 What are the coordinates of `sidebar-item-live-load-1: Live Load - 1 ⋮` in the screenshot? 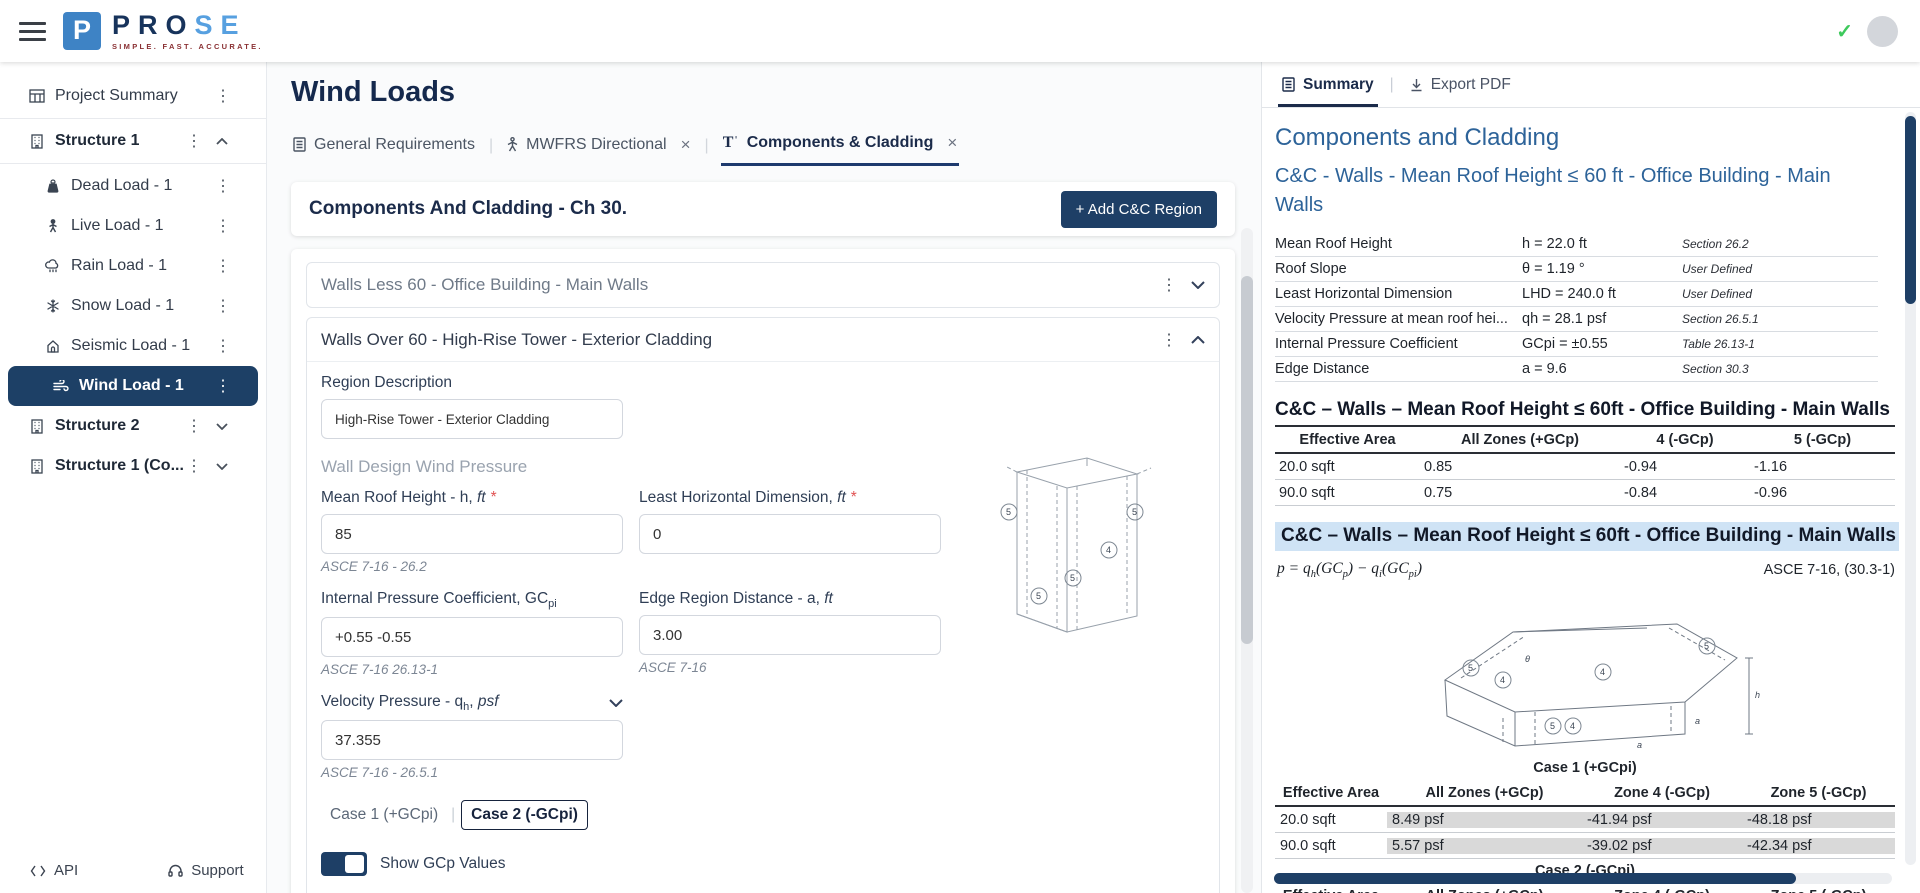 It's located at (133, 226).